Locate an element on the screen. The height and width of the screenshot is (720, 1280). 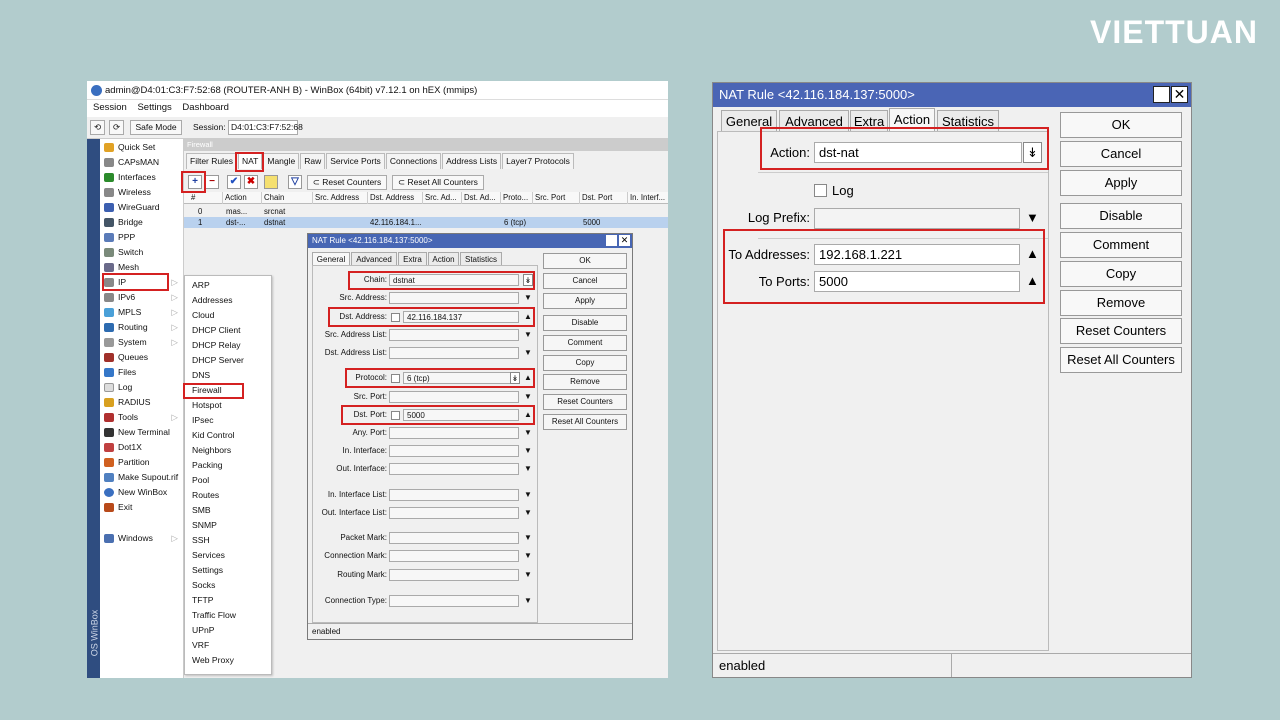
redo-icon: ⟳ is located at coordinates (116, 127).